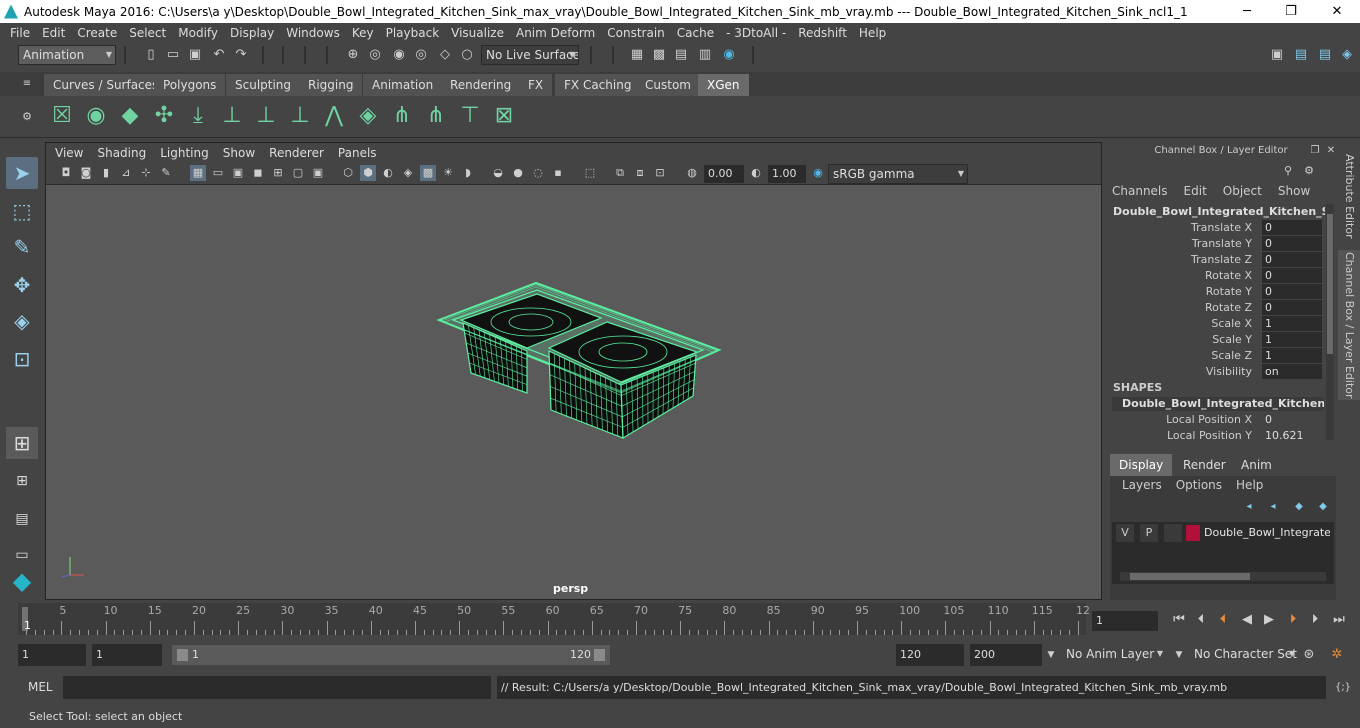 The height and width of the screenshot is (728, 1360). I want to click on xgen-grass-icon: ⋀, so click(334, 116).